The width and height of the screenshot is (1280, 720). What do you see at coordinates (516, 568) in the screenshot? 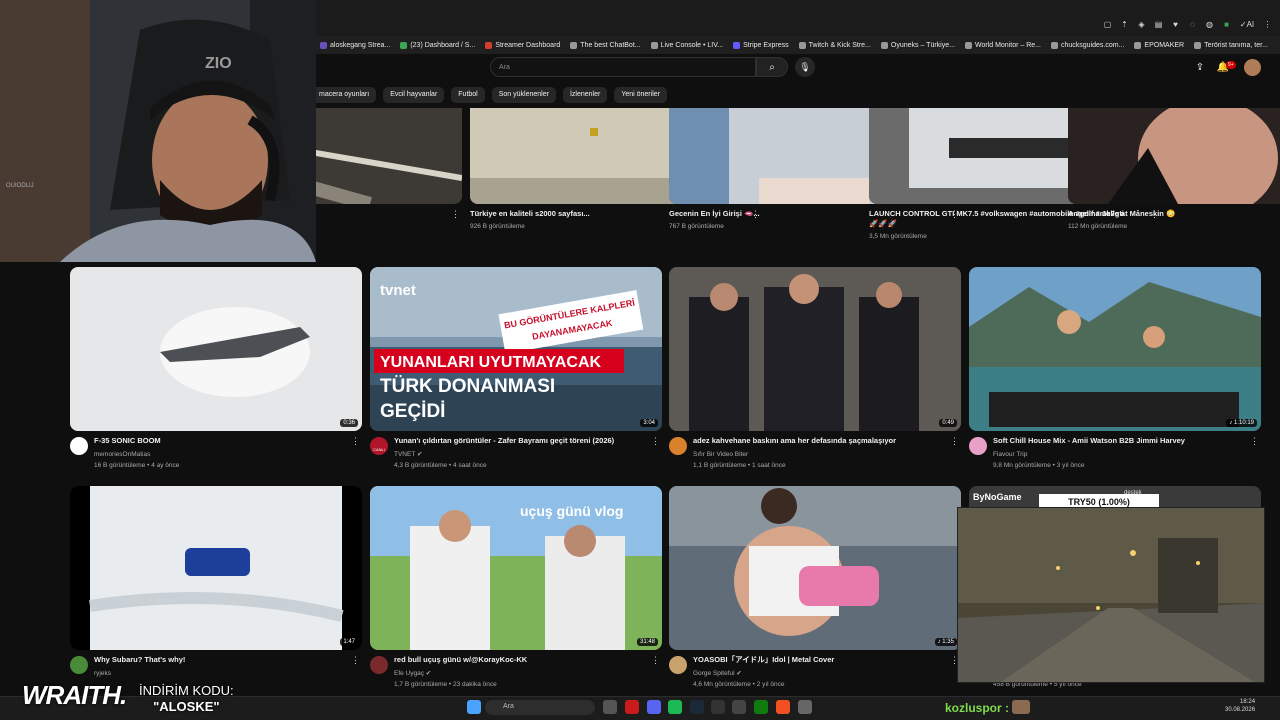
I see `video-thumbnail: uçuş günü vlog 31:48` at bounding box center [516, 568].